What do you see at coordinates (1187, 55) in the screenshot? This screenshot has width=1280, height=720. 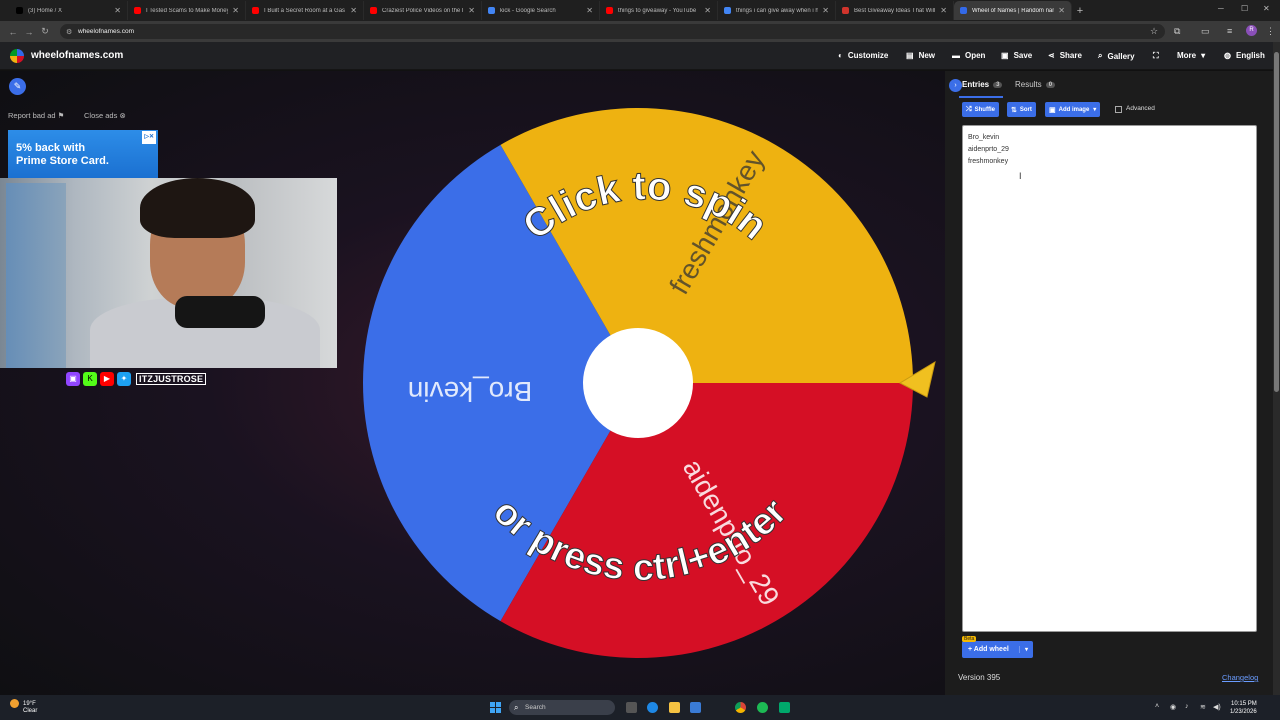 I see `menu-label: More` at bounding box center [1187, 55].